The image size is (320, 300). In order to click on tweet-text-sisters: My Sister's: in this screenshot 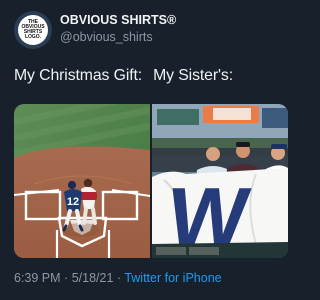, I will do `click(193, 75)`.